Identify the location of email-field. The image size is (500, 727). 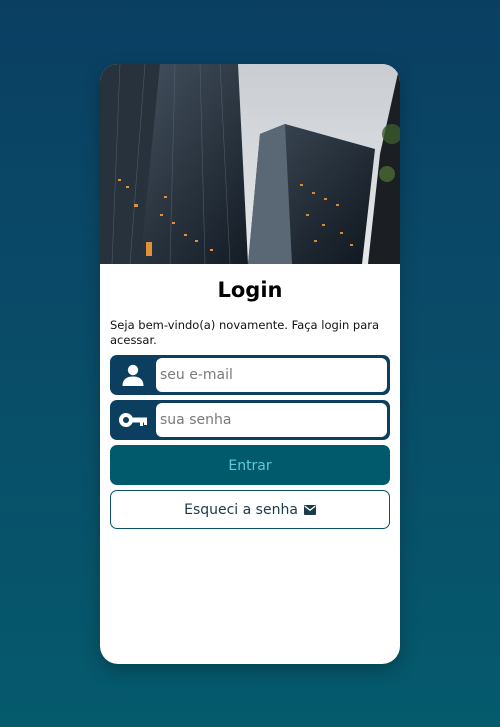
(250, 375).